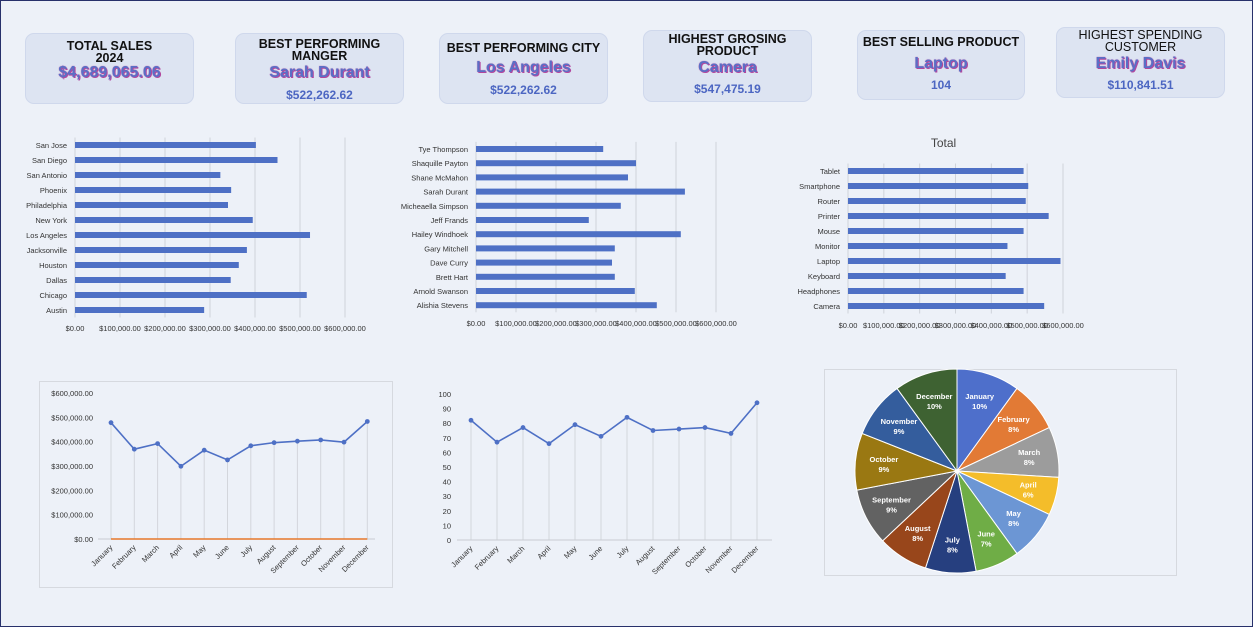 The width and height of the screenshot is (1253, 627). What do you see at coordinates (120, 328) in the screenshot?
I see `x-tick-label: $100,000.00` at bounding box center [120, 328].